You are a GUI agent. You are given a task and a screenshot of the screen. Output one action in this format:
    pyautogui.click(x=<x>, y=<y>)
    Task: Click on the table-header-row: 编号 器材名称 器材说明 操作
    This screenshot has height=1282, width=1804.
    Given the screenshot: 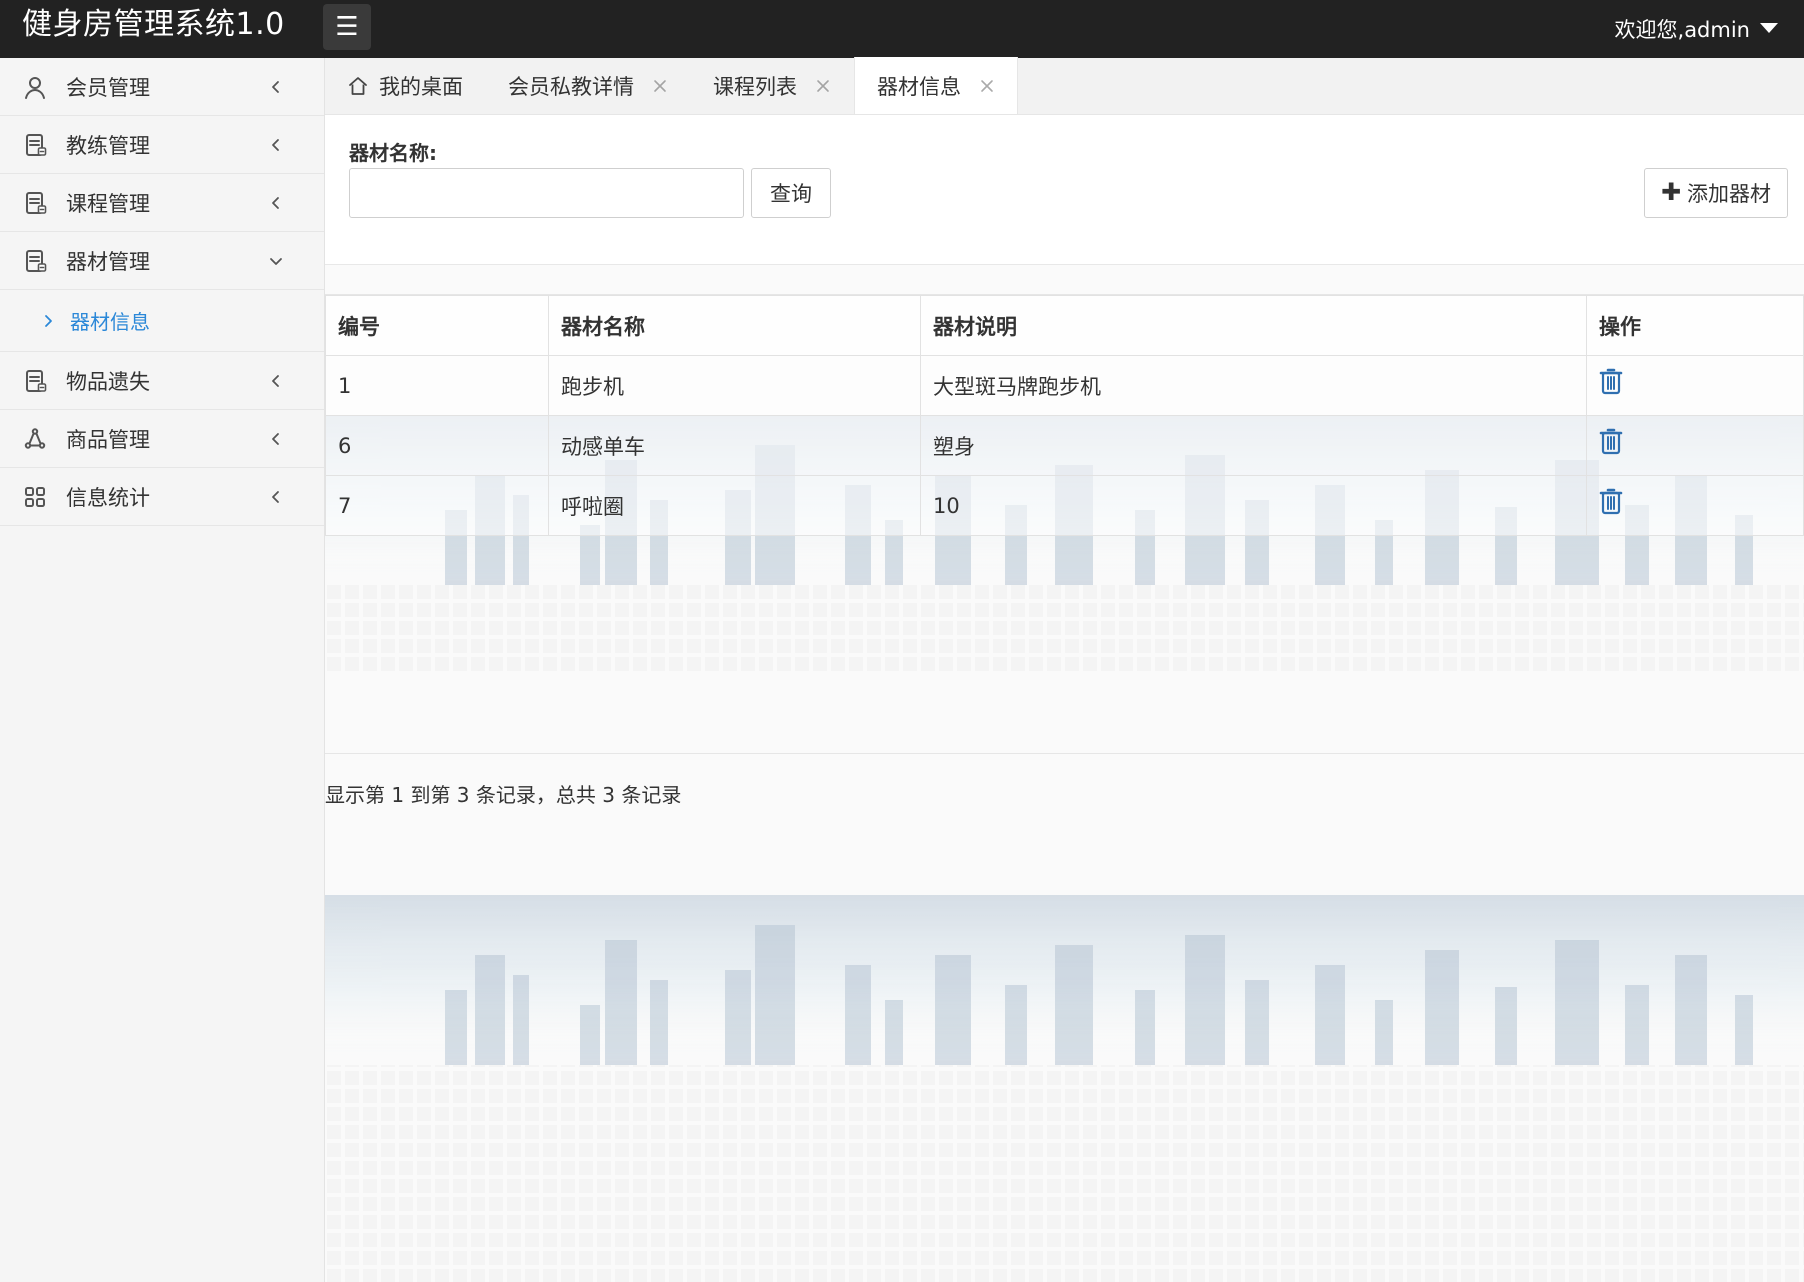 What is the action you would take?
    pyautogui.click(x=1064, y=325)
    